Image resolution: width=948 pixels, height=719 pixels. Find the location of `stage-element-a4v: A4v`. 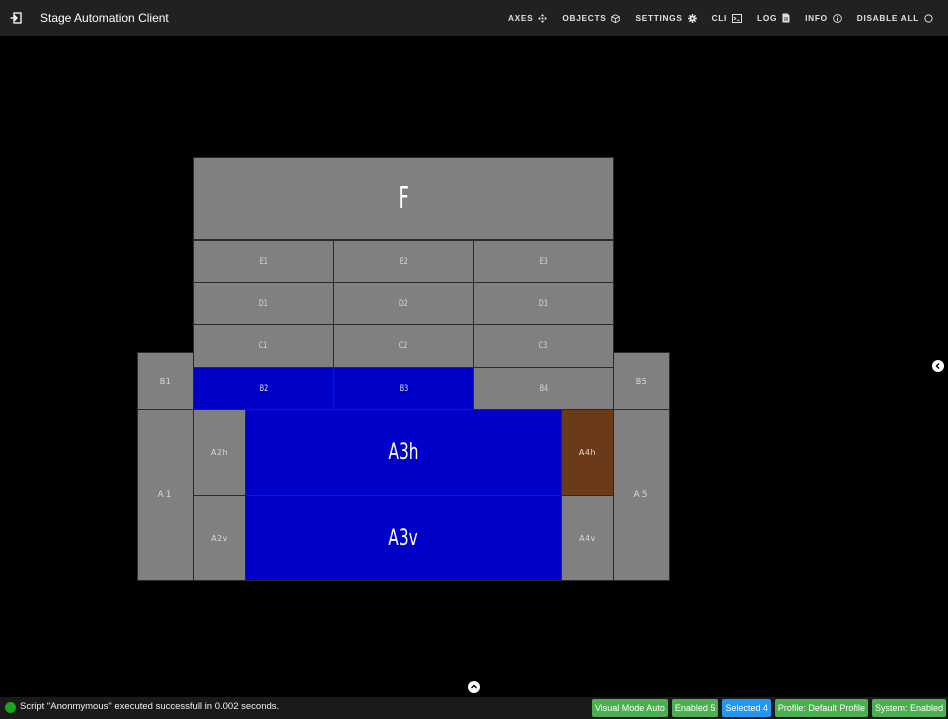

stage-element-a4v: A4v is located at coordinates (587, 538).